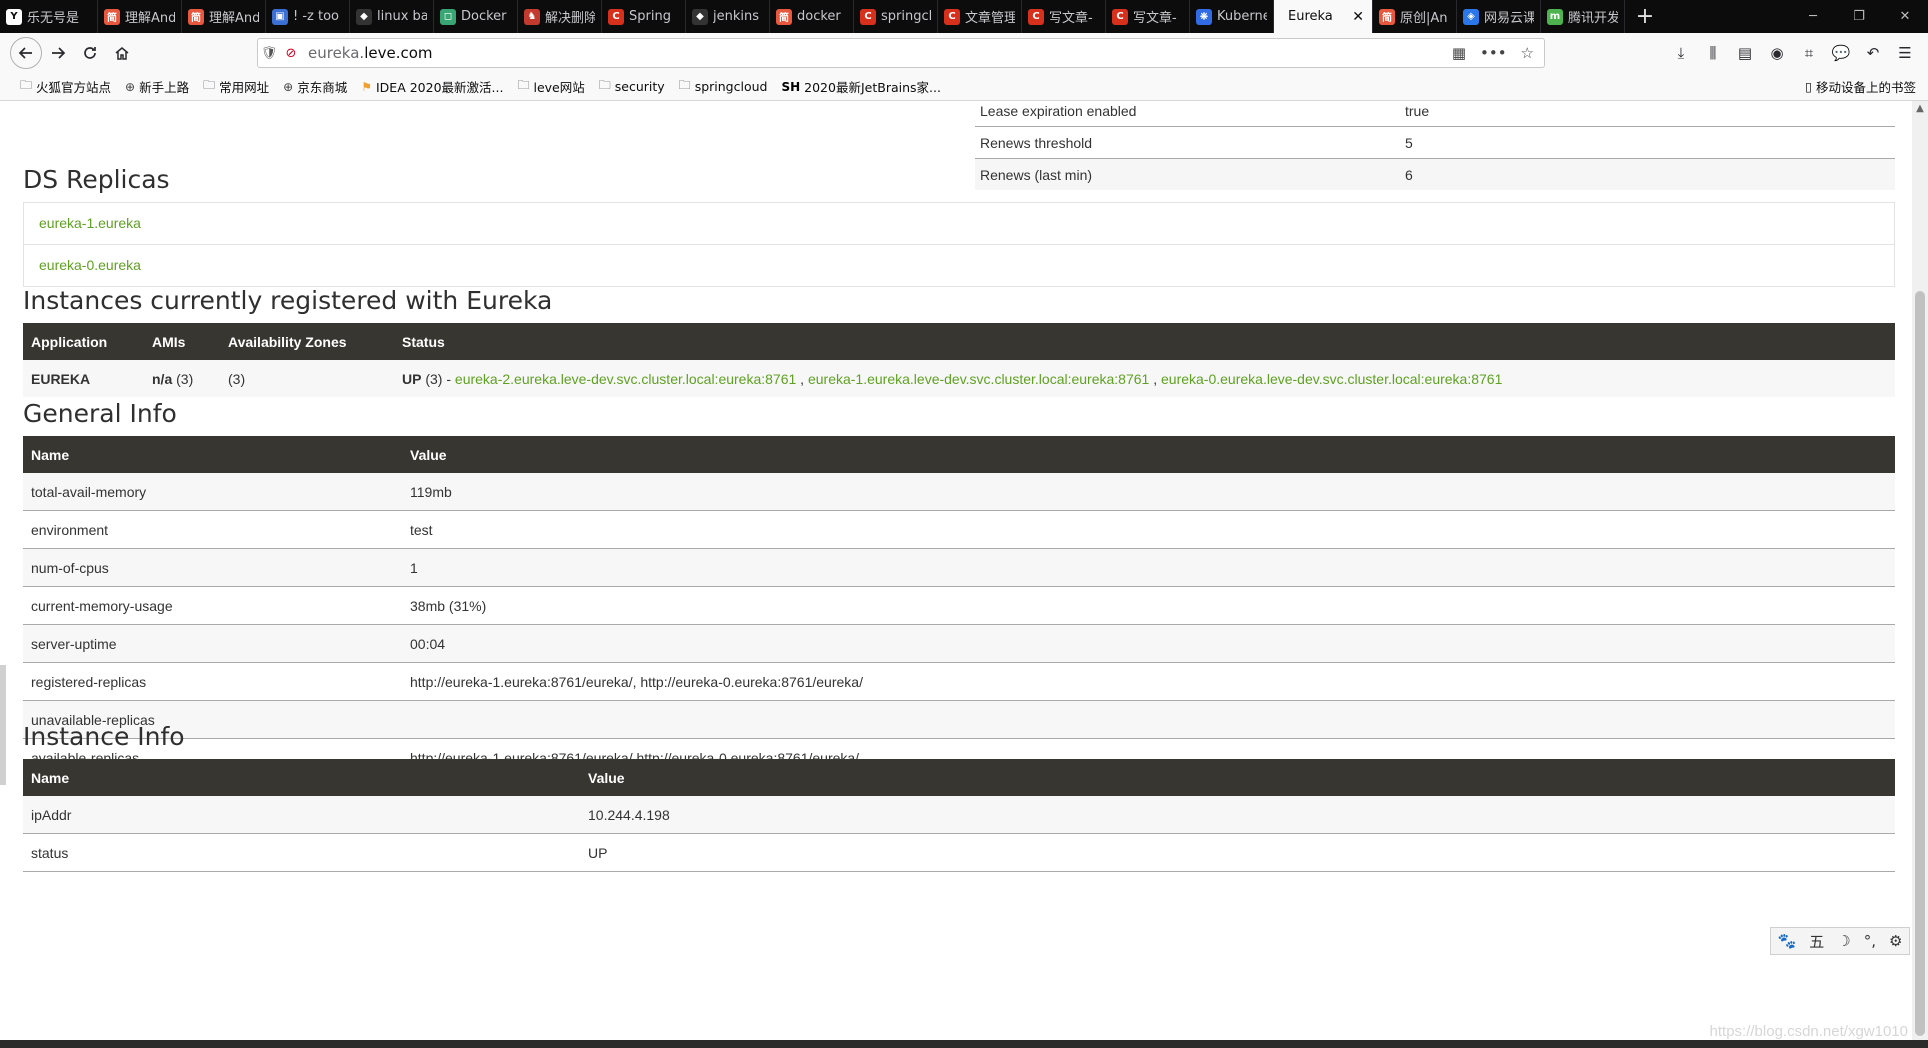 The height and width of the screenshot is (1048, 1928). I want to click on folder-icon: 🗀, so click(26, 85).